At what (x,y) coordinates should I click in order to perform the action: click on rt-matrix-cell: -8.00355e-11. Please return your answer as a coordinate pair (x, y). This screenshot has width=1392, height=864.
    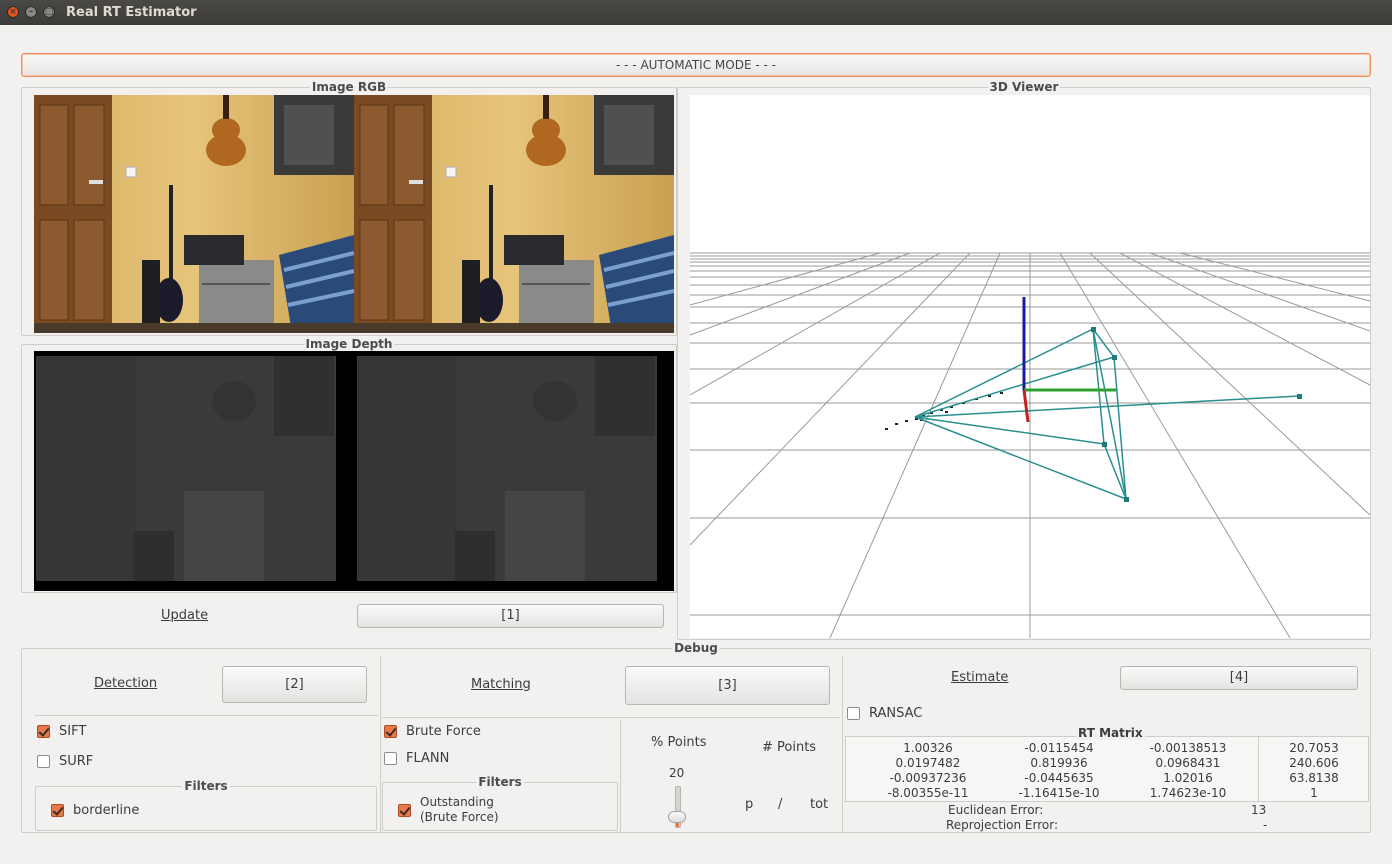
    Looking at the image, I should click on (928, 793).